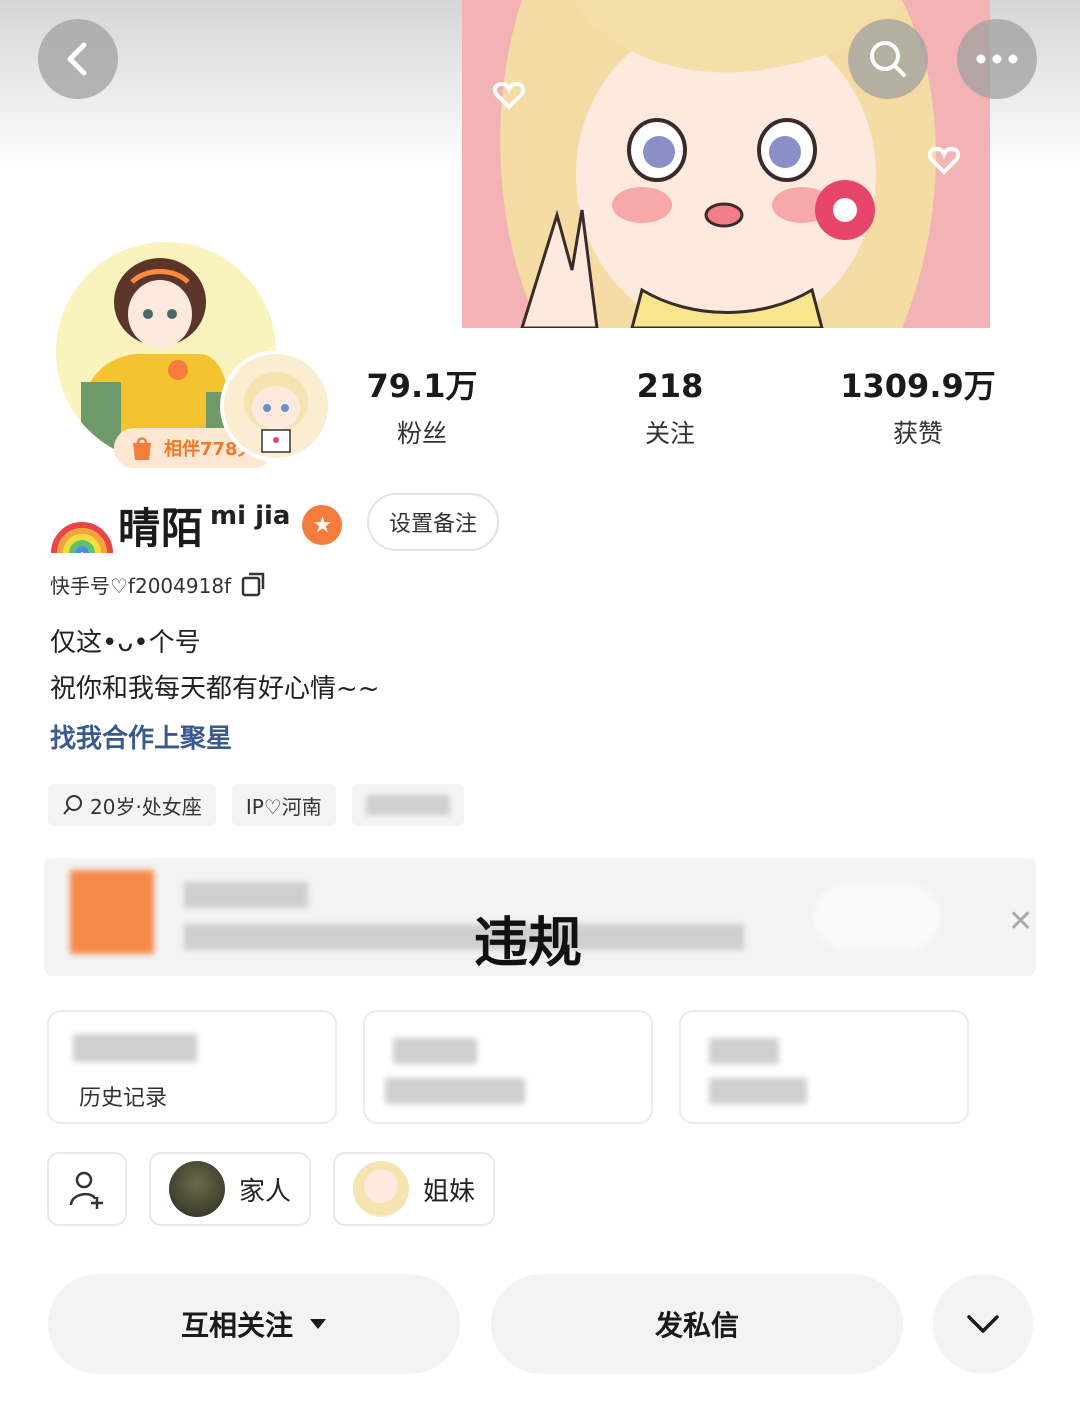 This screenshot has width=1080, height=1416. What do you see at coordinates (82, 538) in the screenshot?
I see `rainbow-icon` at bounding box center [82, 538].